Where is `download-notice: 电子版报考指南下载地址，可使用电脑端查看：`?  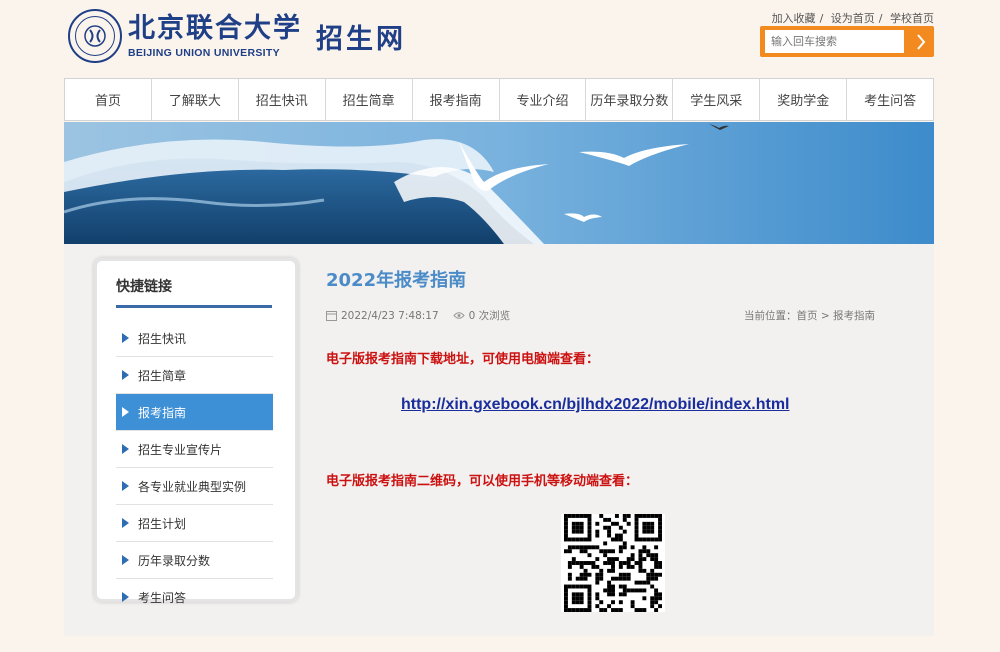
download-notice: 电子版报考指南下载地址，可使用电脑端查看： is located at coordinates (463, 359).